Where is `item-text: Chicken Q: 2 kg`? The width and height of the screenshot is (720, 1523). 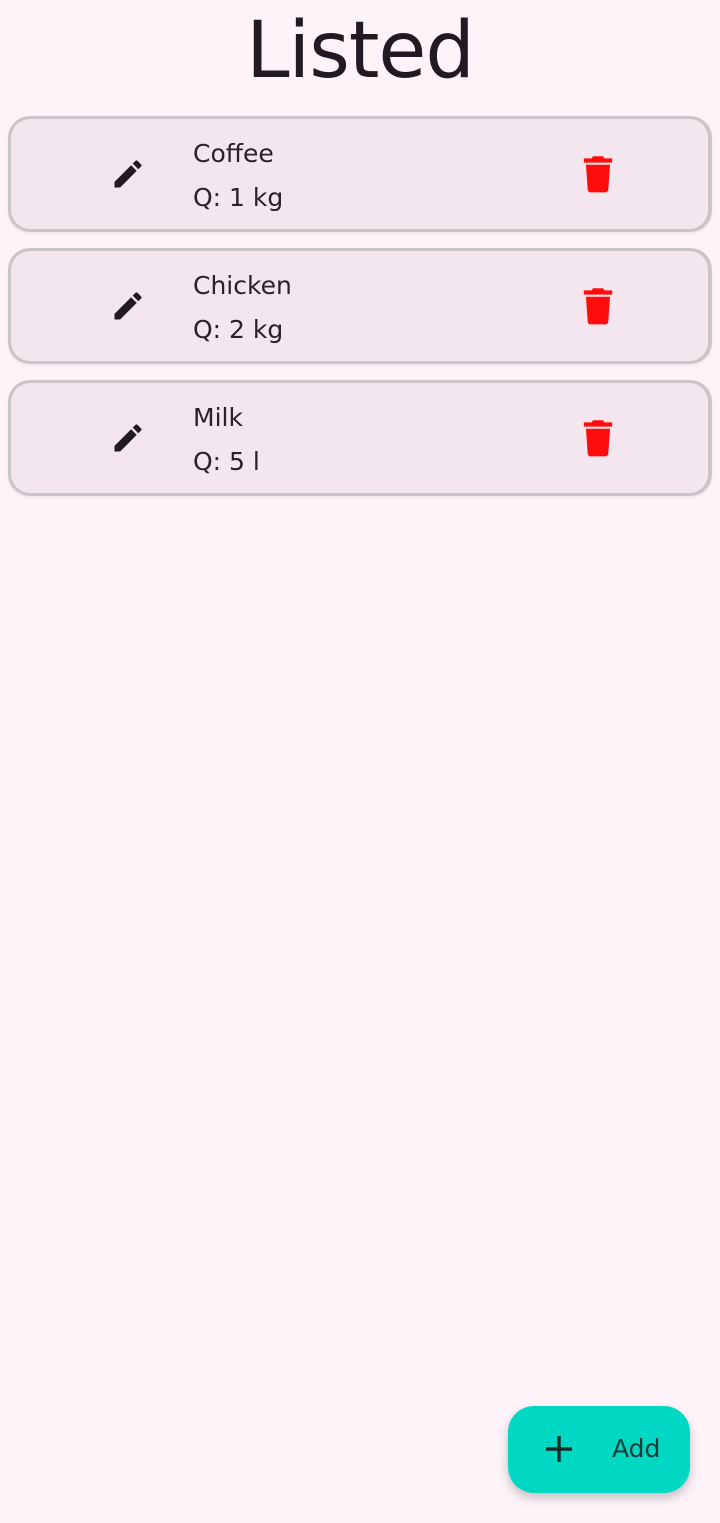 item-text: Chicken Q: 2 kg is located at coordinates (242, 308).